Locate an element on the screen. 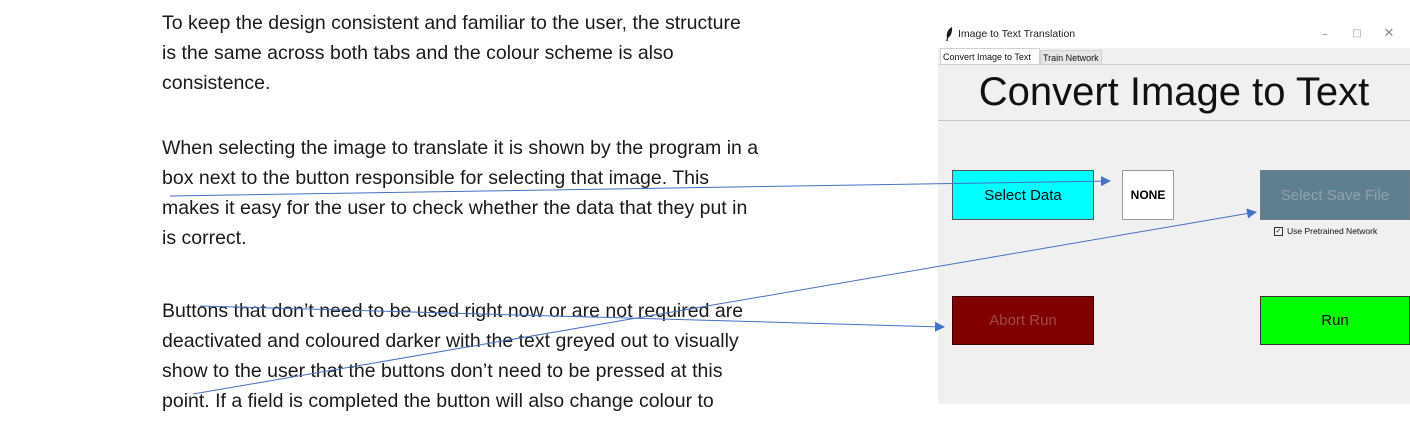 The height and width of the screenshot is (433, 1410). divider is located at coordinates (1174, 120).